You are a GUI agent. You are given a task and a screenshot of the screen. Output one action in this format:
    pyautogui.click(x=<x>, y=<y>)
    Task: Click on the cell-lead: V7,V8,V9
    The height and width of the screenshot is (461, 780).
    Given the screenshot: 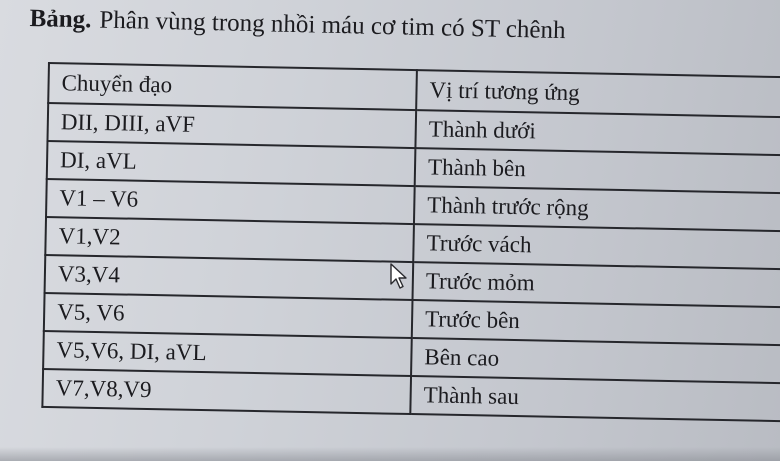 What is the action you would take?
    pyautogui.click(x=227, y=391)
    